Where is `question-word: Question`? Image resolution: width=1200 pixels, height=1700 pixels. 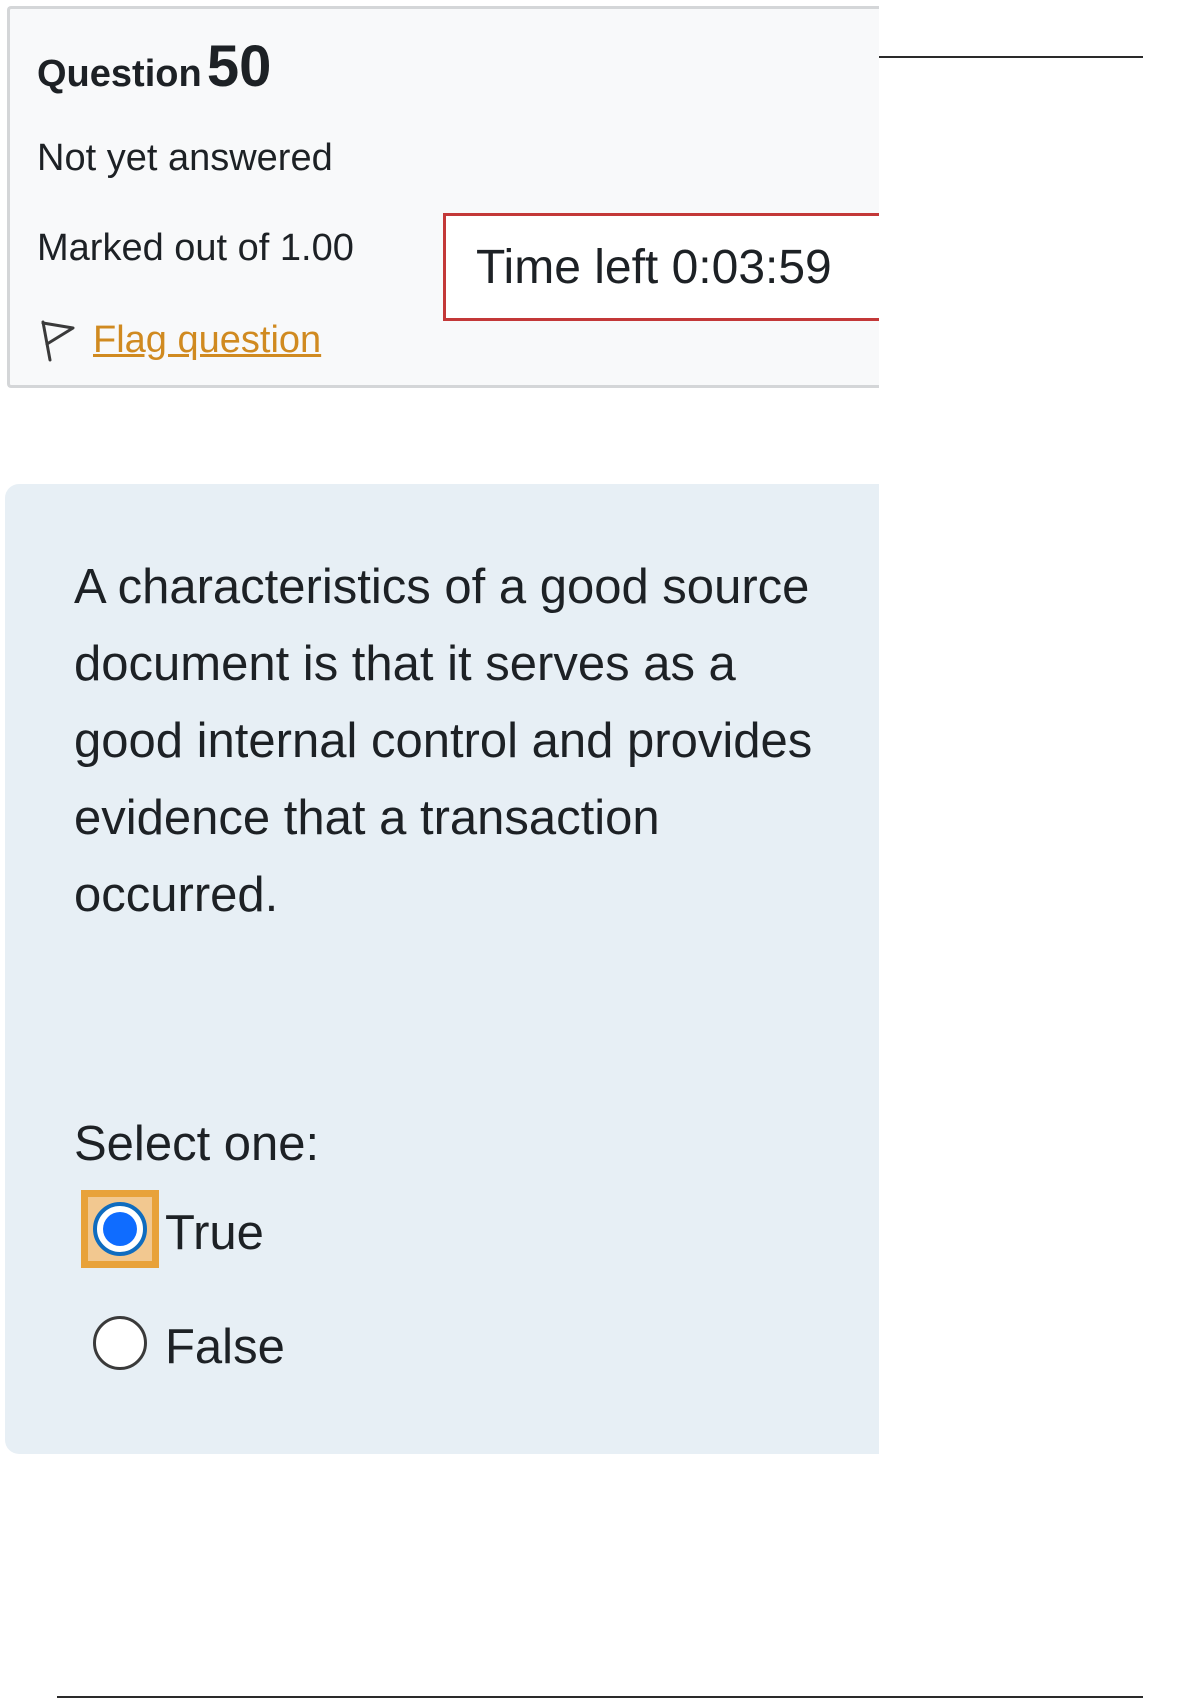
question-word: Question is located at coordinates (119, 74).